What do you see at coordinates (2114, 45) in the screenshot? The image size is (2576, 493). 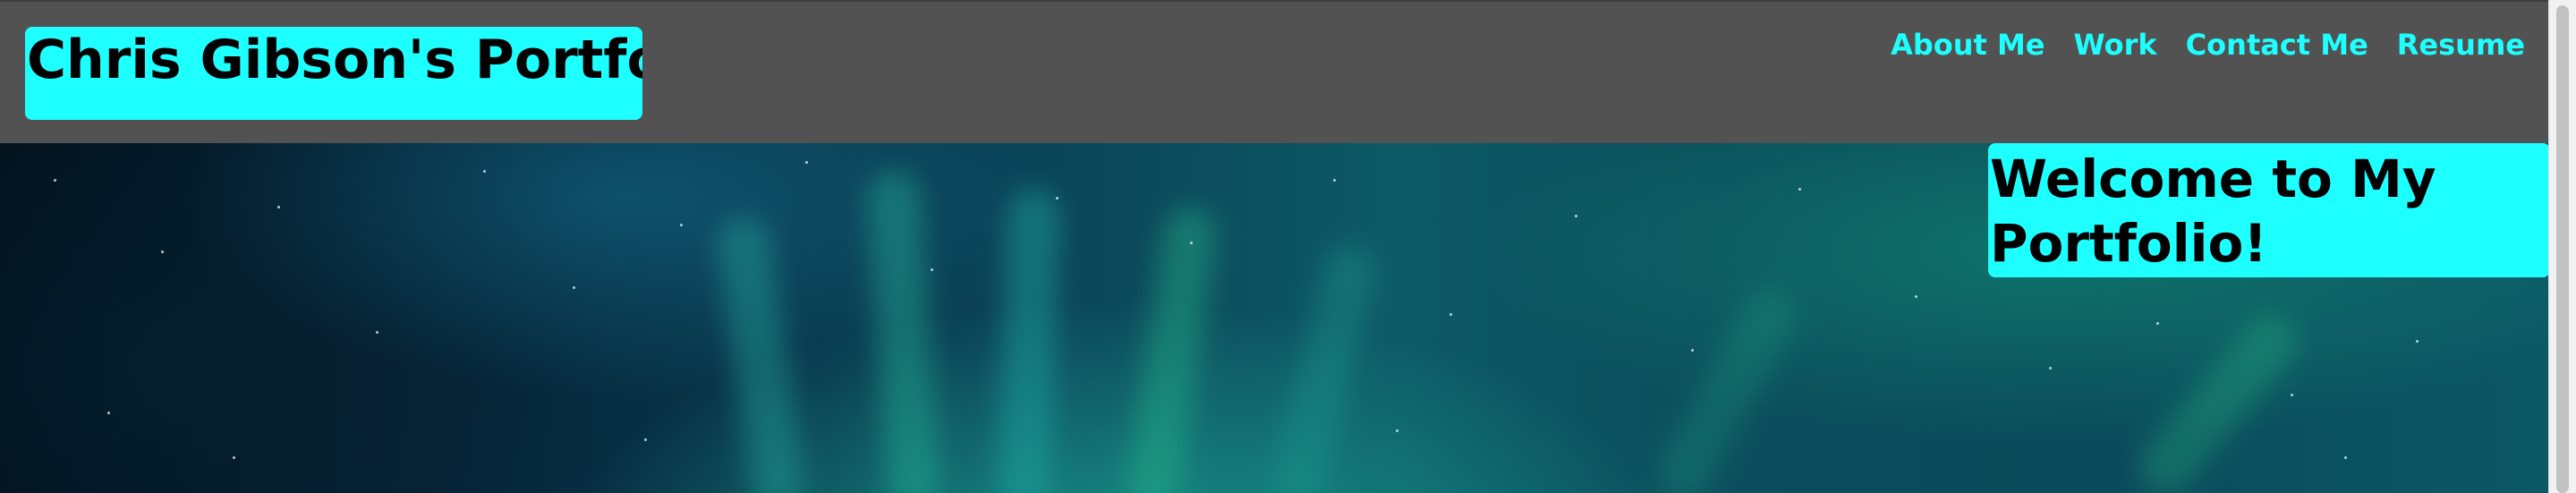 I see `nav-link-work: Work` at bounding box center [2114, 45].